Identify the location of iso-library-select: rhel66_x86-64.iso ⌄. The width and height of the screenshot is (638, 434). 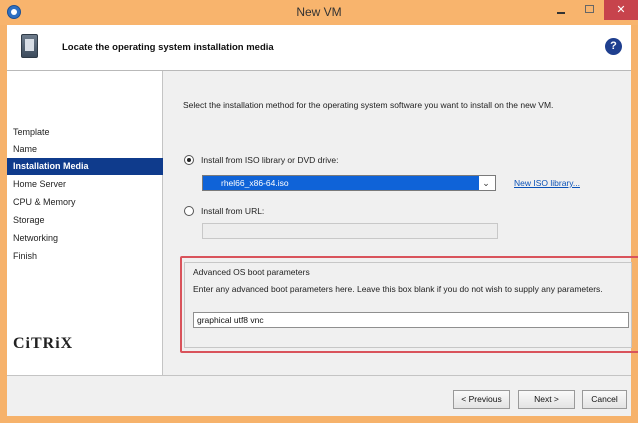
(349, 183).